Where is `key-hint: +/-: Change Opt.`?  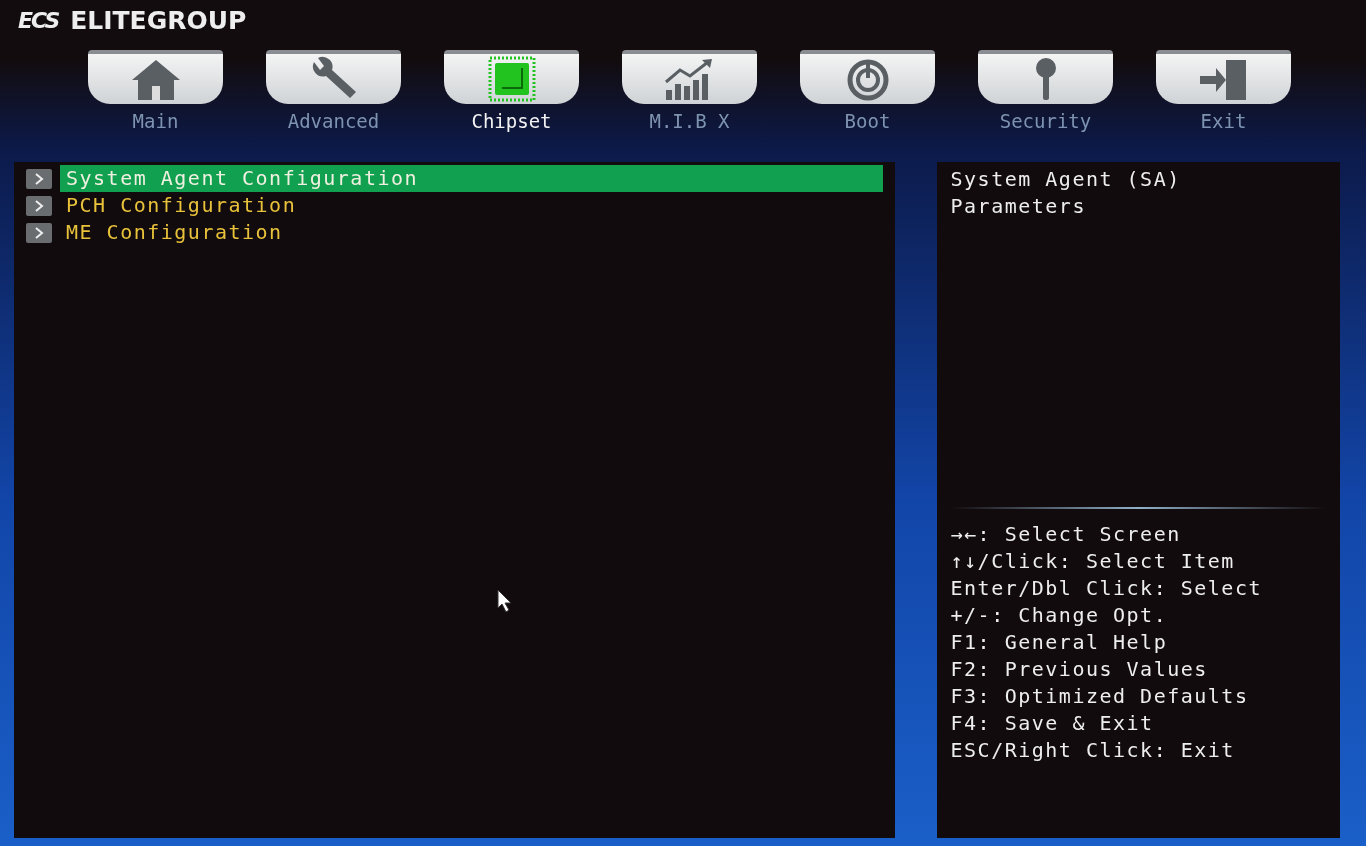
key-hint: +/-: Change Opt. is located at coordinates (1059, 615).